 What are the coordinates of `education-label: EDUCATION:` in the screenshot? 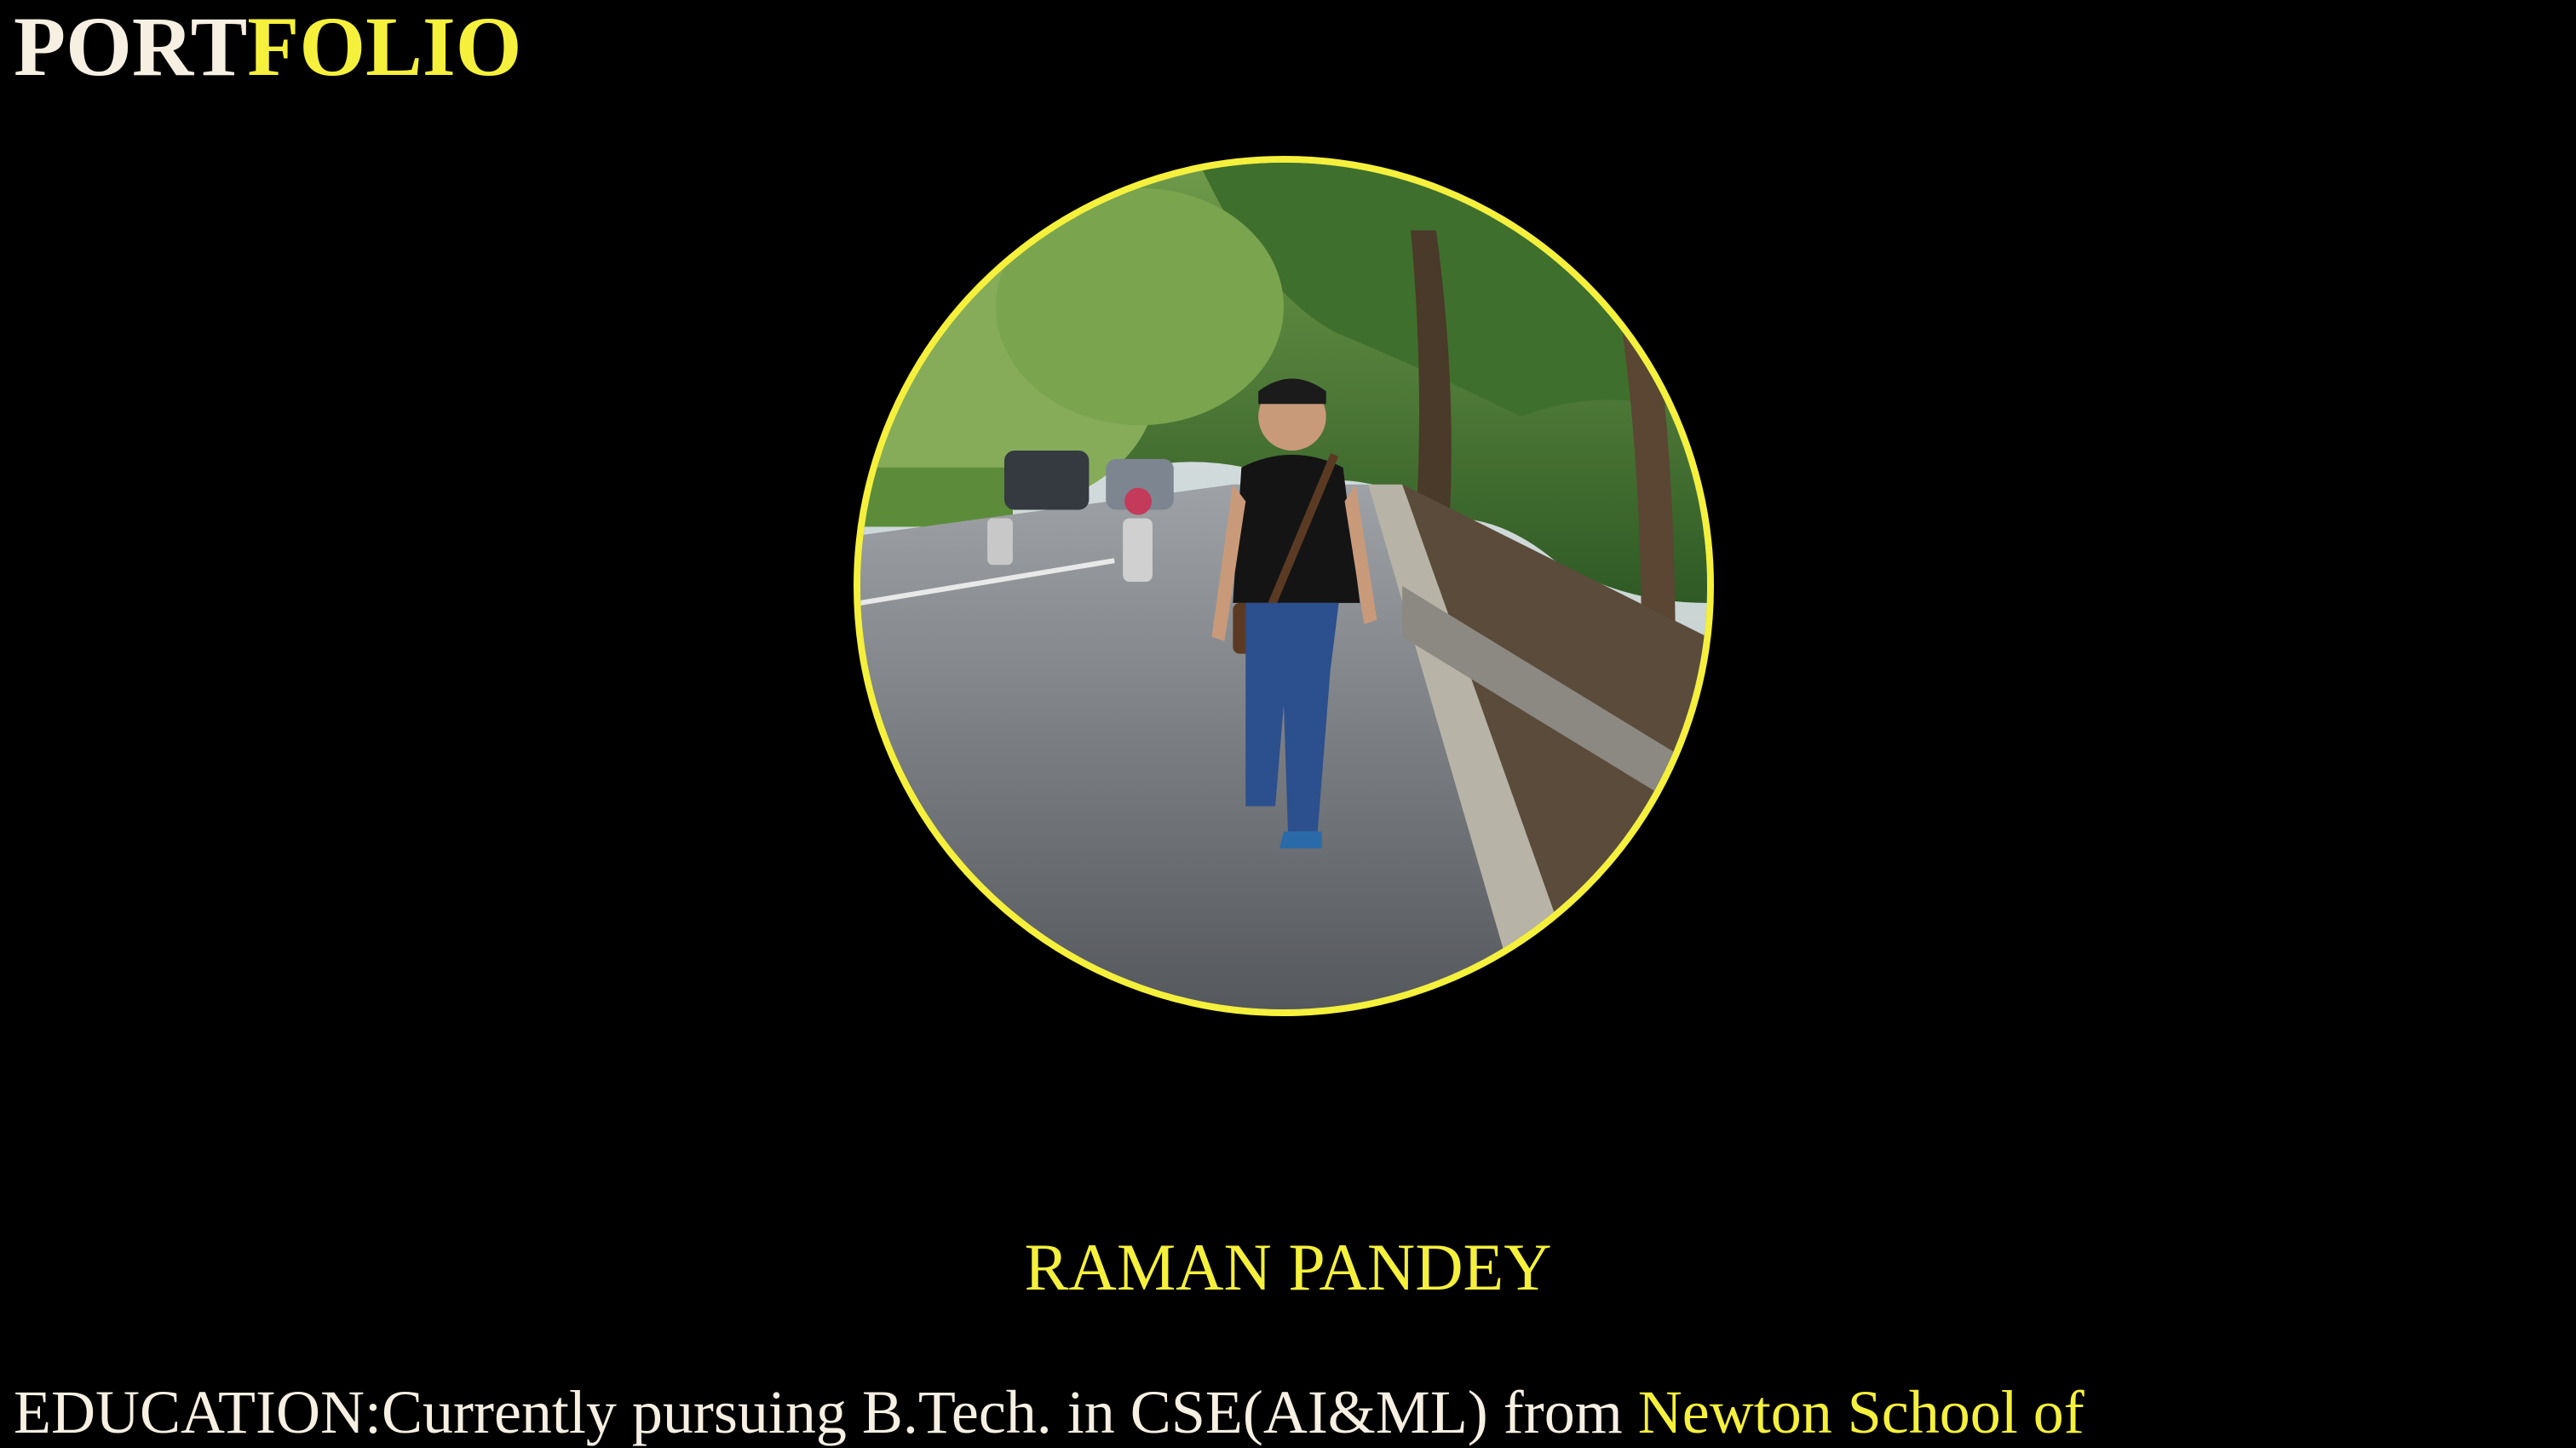 It's located at (198, 1412).